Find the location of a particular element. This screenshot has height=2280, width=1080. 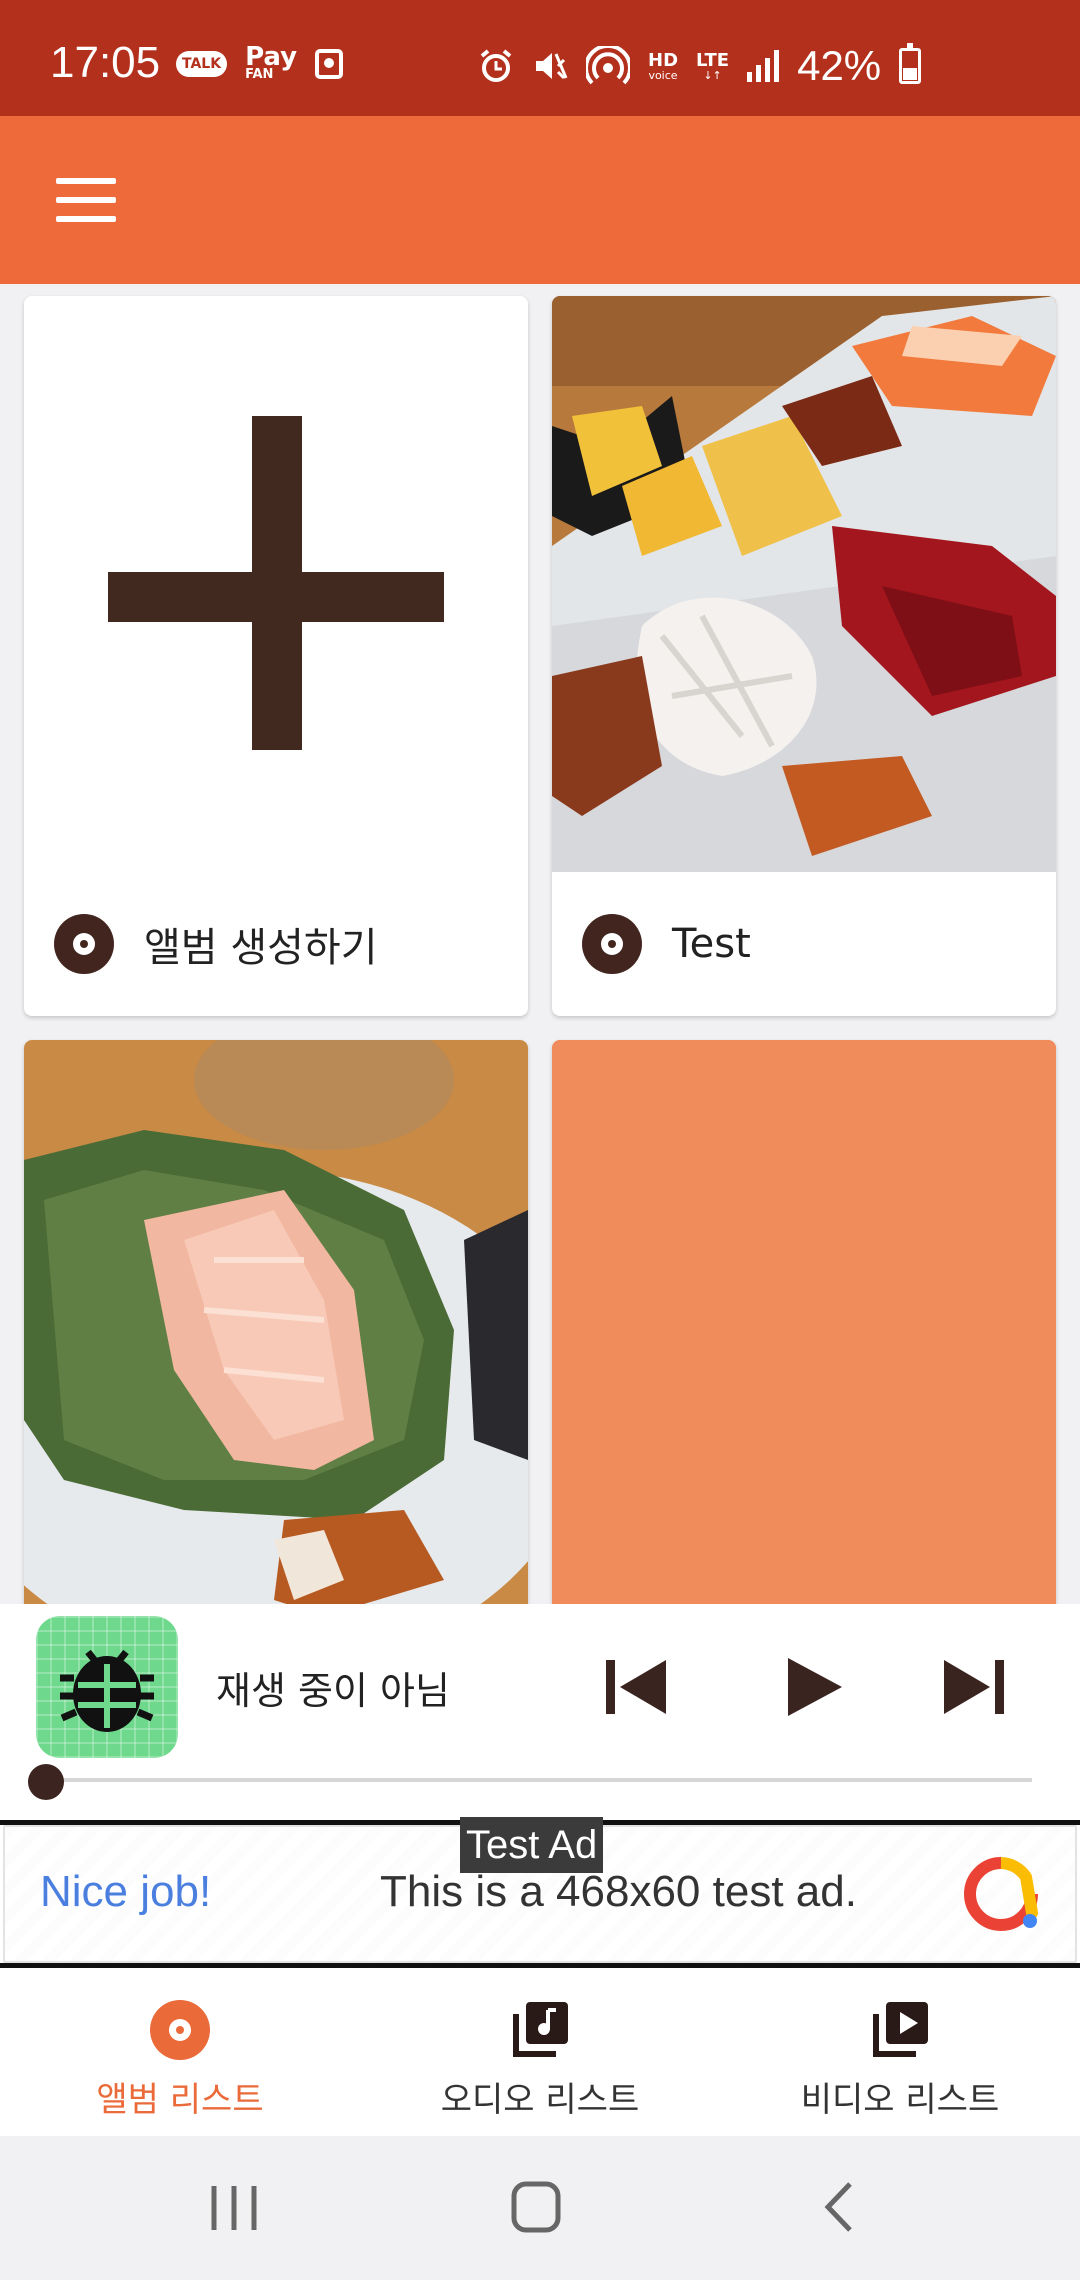

album-label: 앨범 생성하기 is located at coordinates (261, 948).